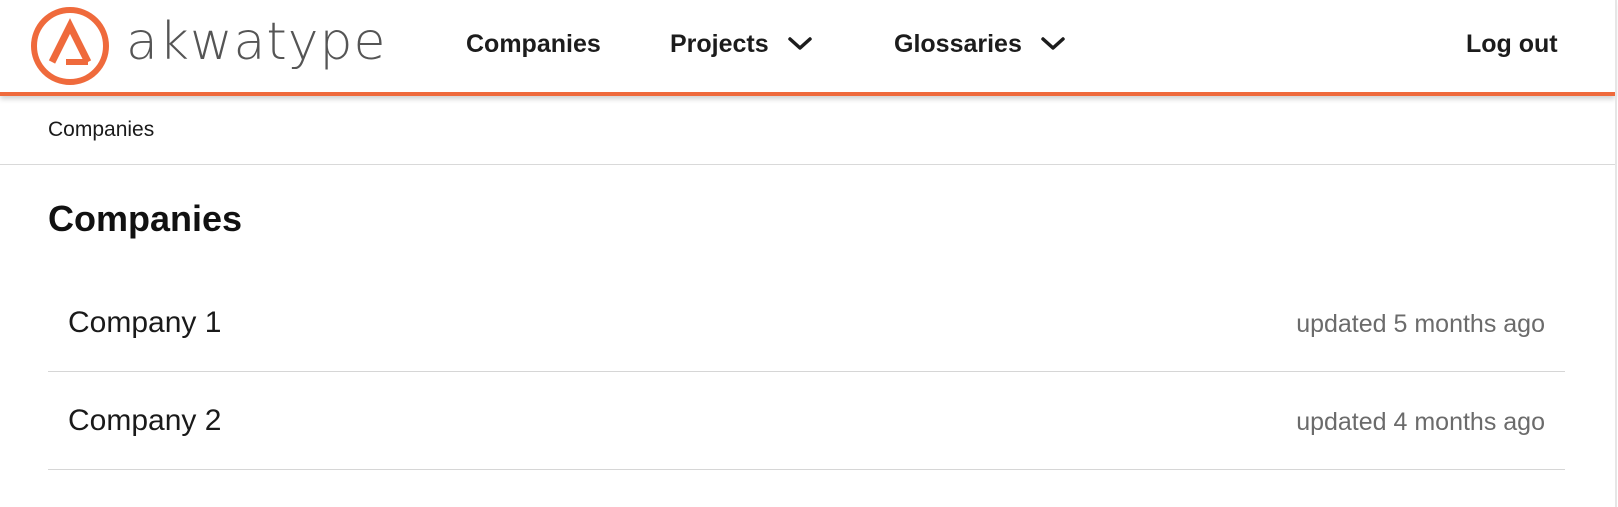 This screenshot has height=507, width=1618. Describe the element at coordinates (807, 130) in the screenshot. I see `breadcrumb-bar: Companies` at that location.